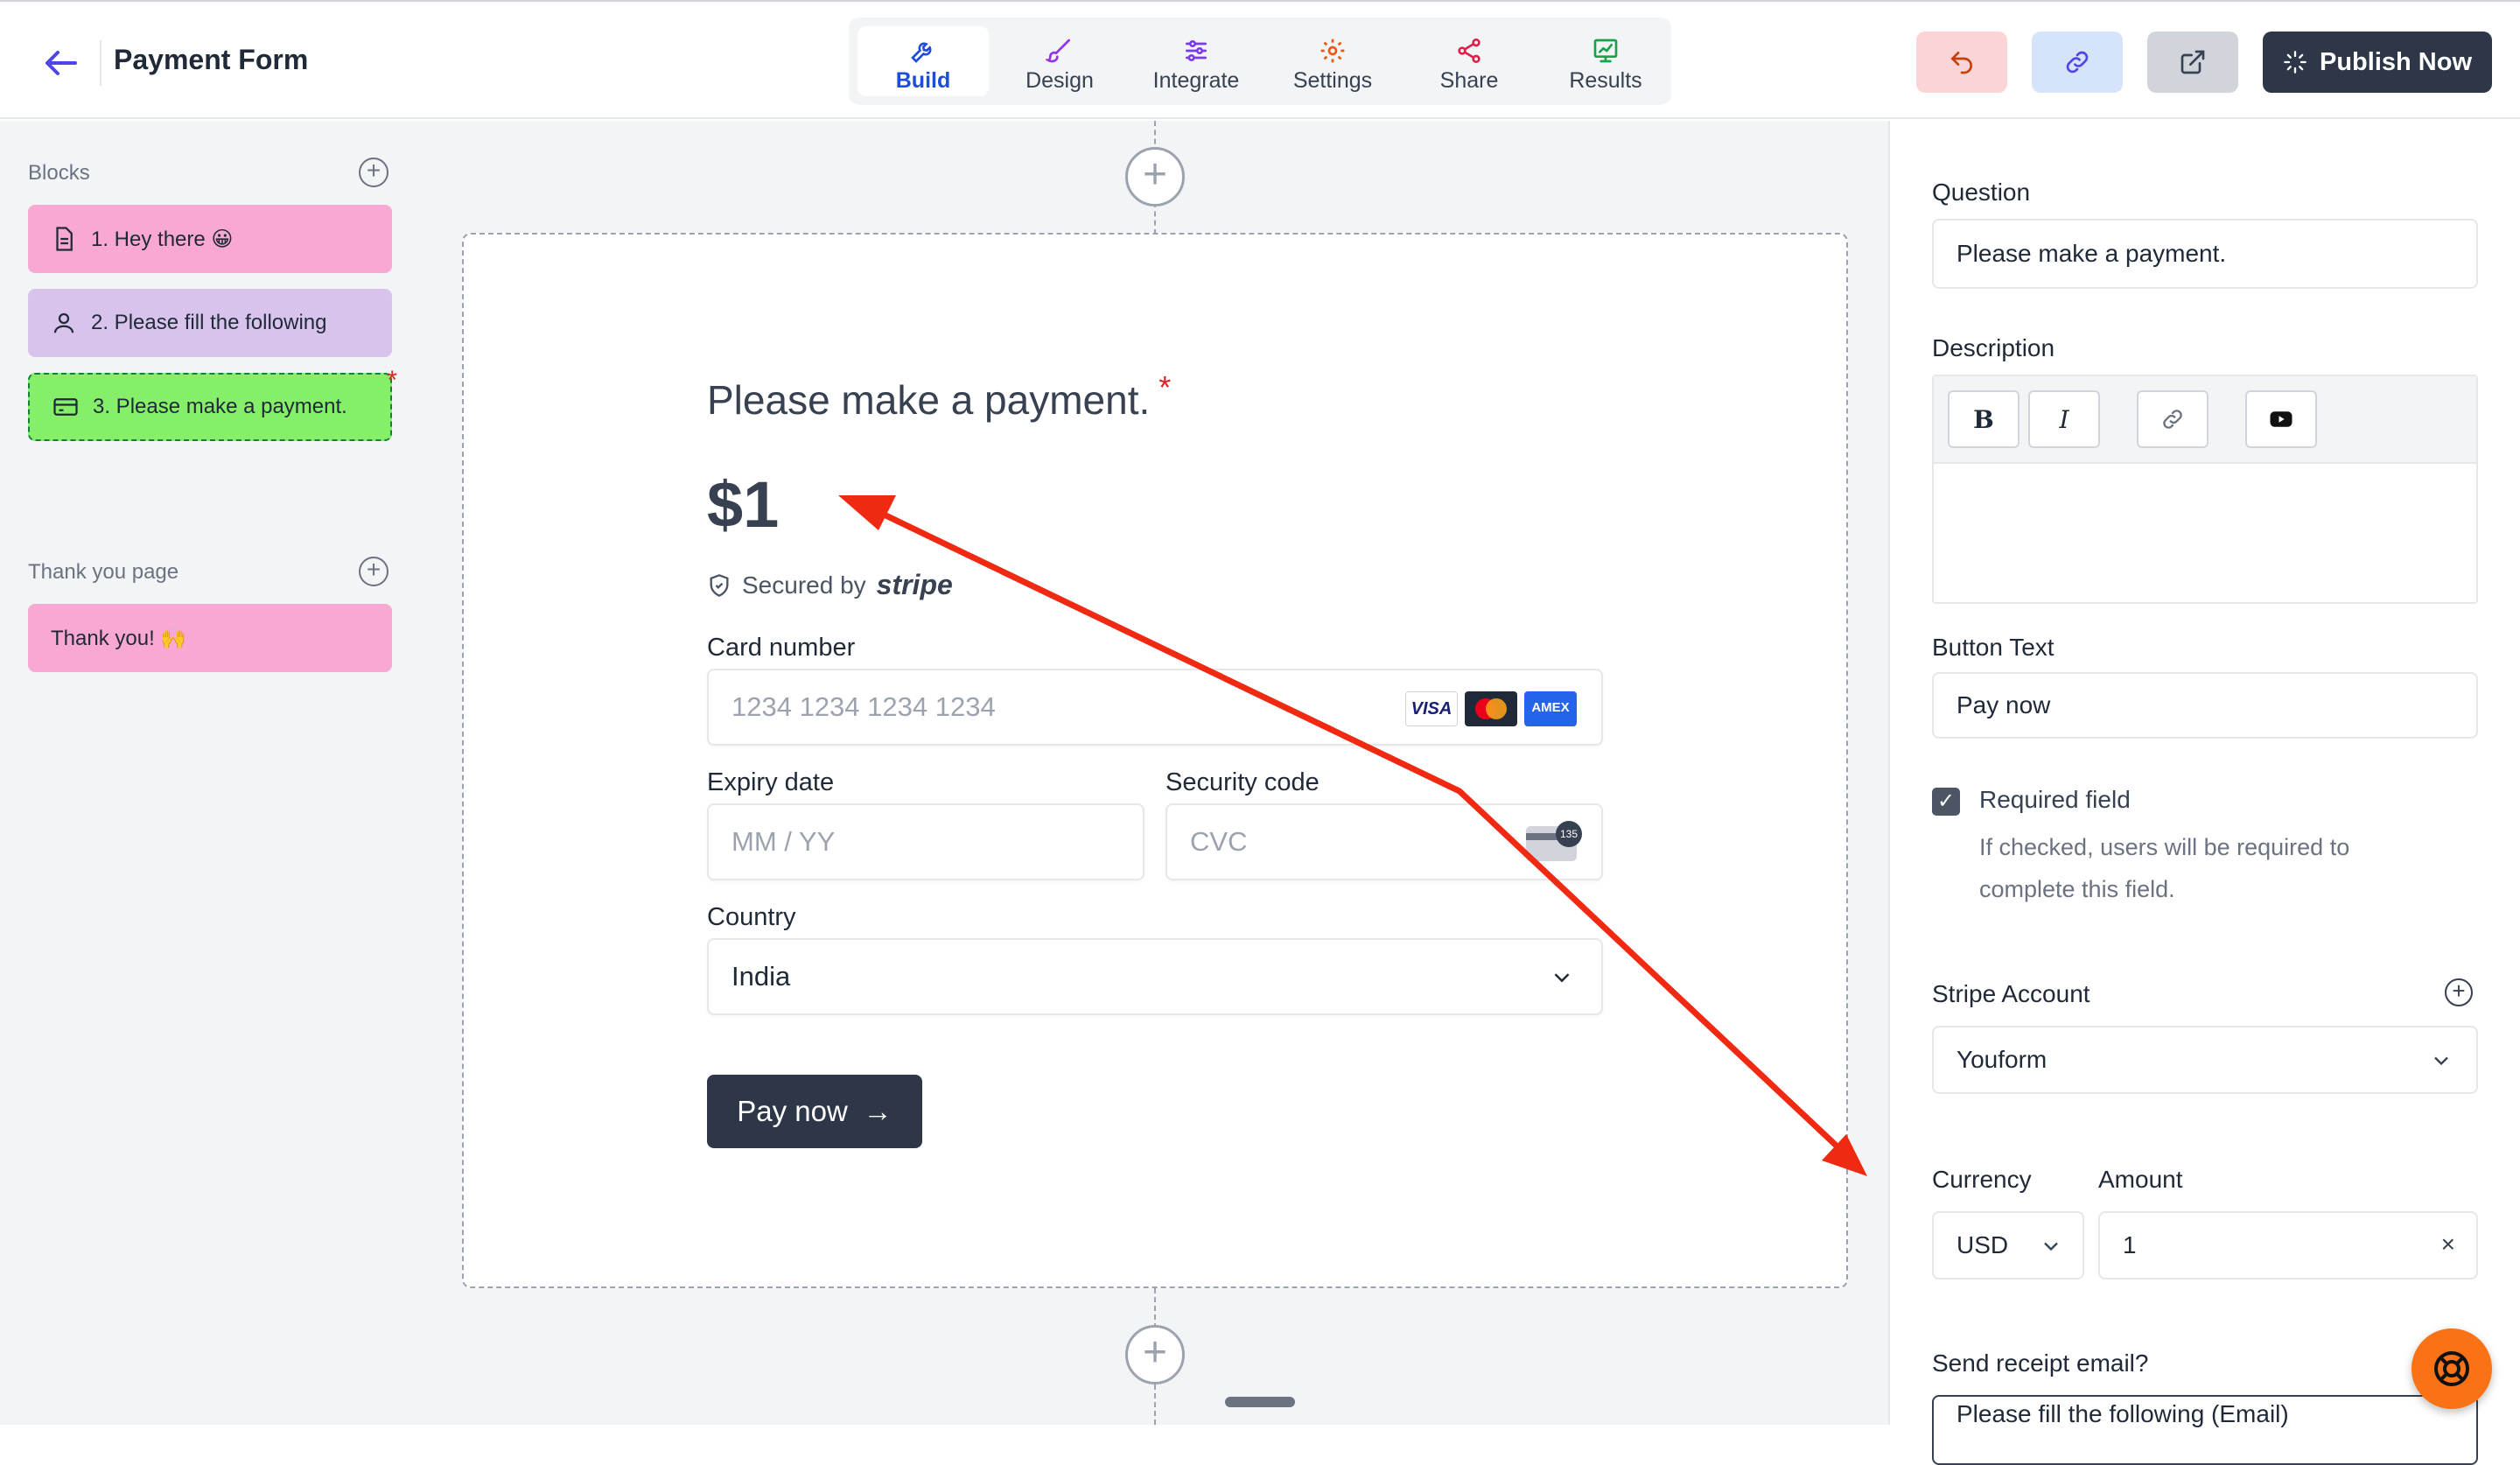  I want to click on lifebuoy-icon, so click(2451, 1368).